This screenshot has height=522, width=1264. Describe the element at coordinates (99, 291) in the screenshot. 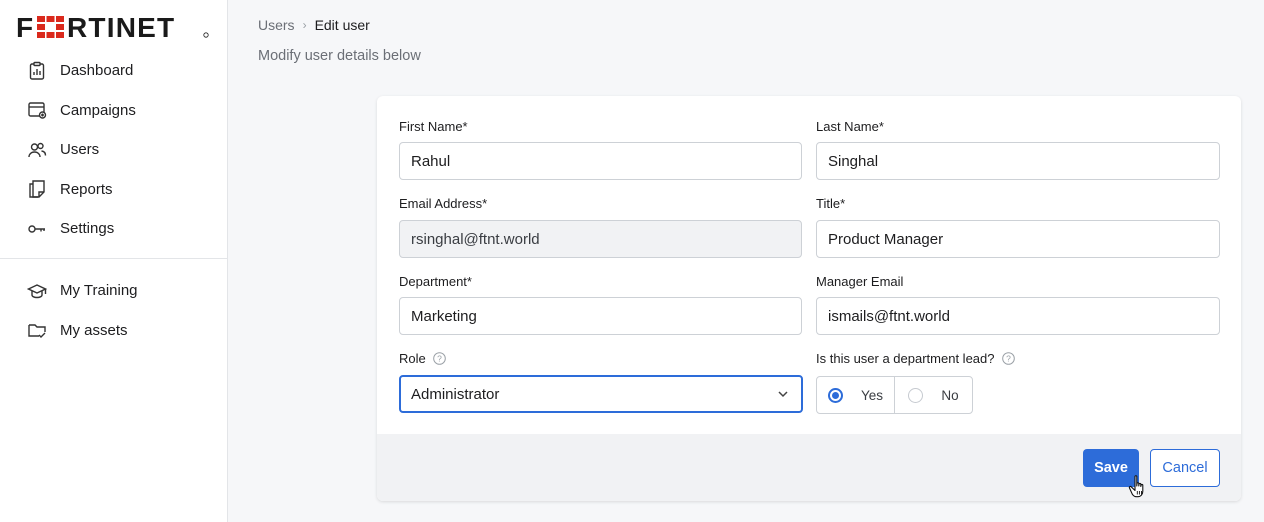

I see `sidebar-item-label: My Training` at that location.